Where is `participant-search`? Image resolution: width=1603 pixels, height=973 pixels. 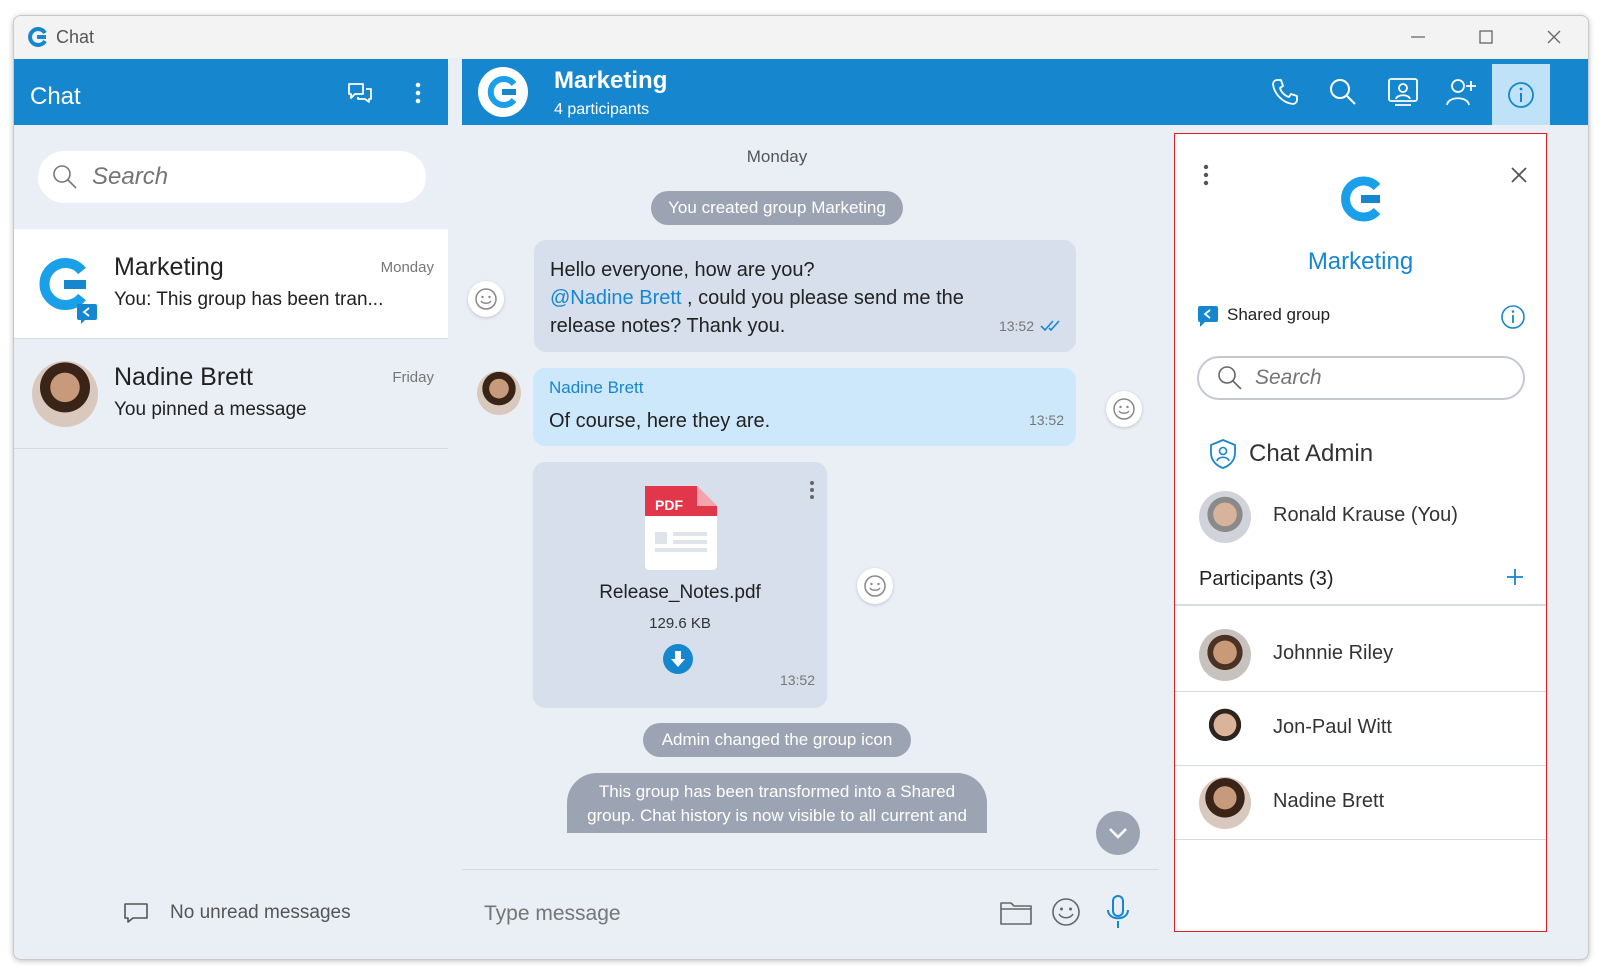
participant-search is located at coordinates (1361, 378).